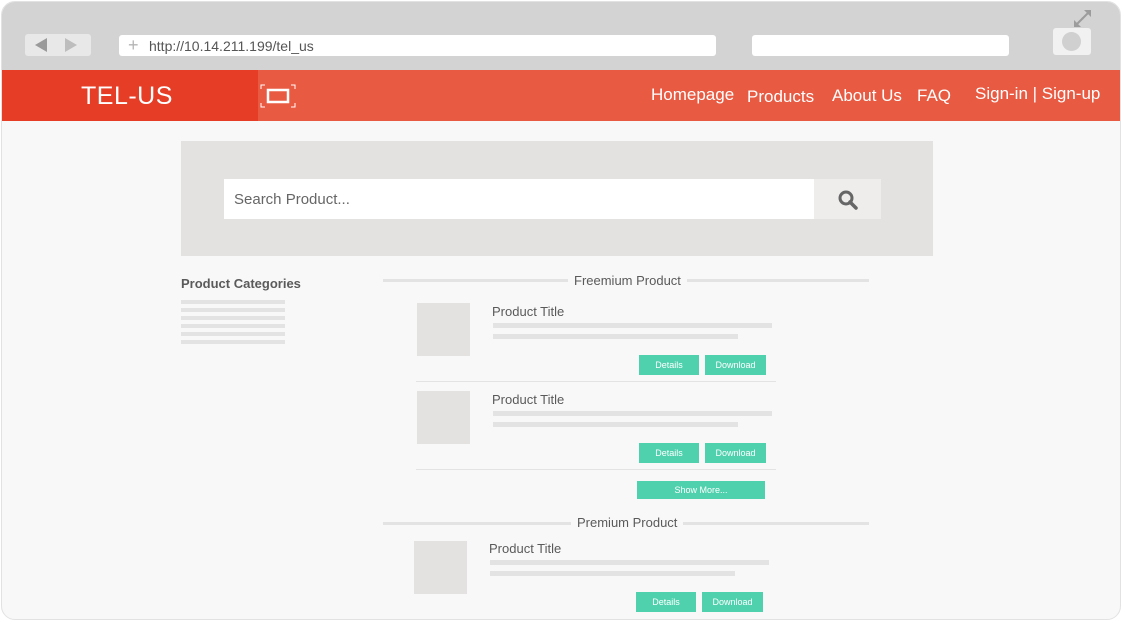 The width and height of the screenshot is (1122, 621). I want to click on expand-icon, so click(1082, 18).